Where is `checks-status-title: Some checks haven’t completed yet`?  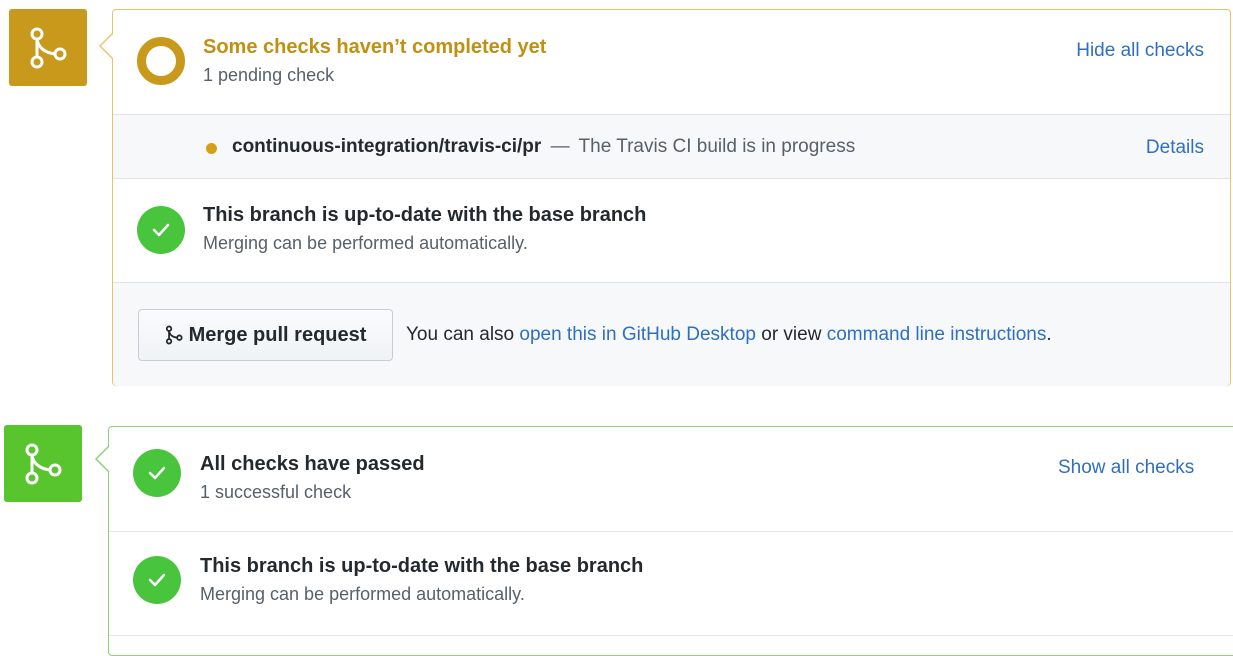 checks-status-title: Some checks haven’t completed yet is located at coordinates (375, 47).